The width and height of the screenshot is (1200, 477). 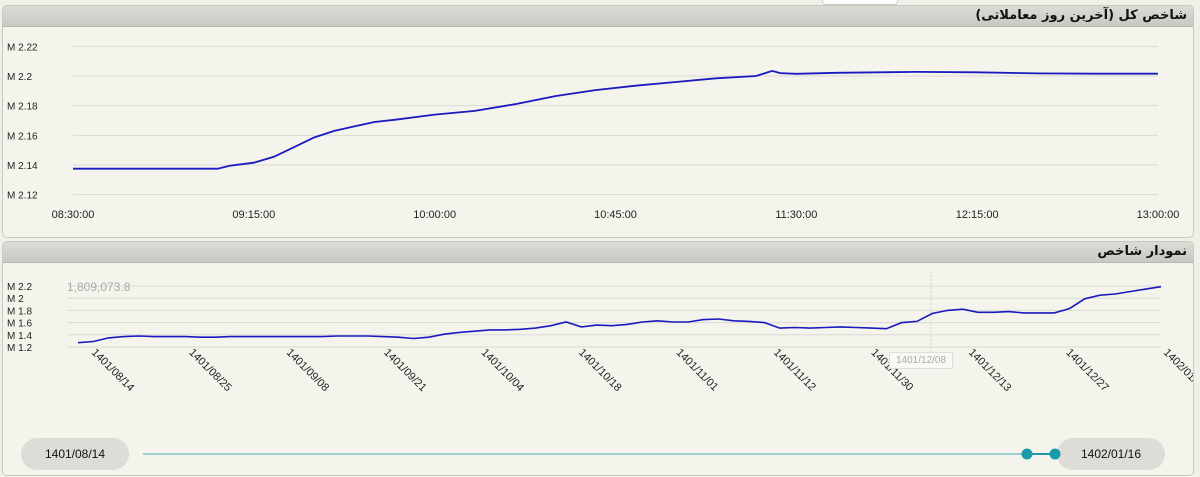 What do you see at coordinates (112, 370) in the screenshot?
I see `history-x-tick: 1401/08/14` at bounding box center [112, 370].